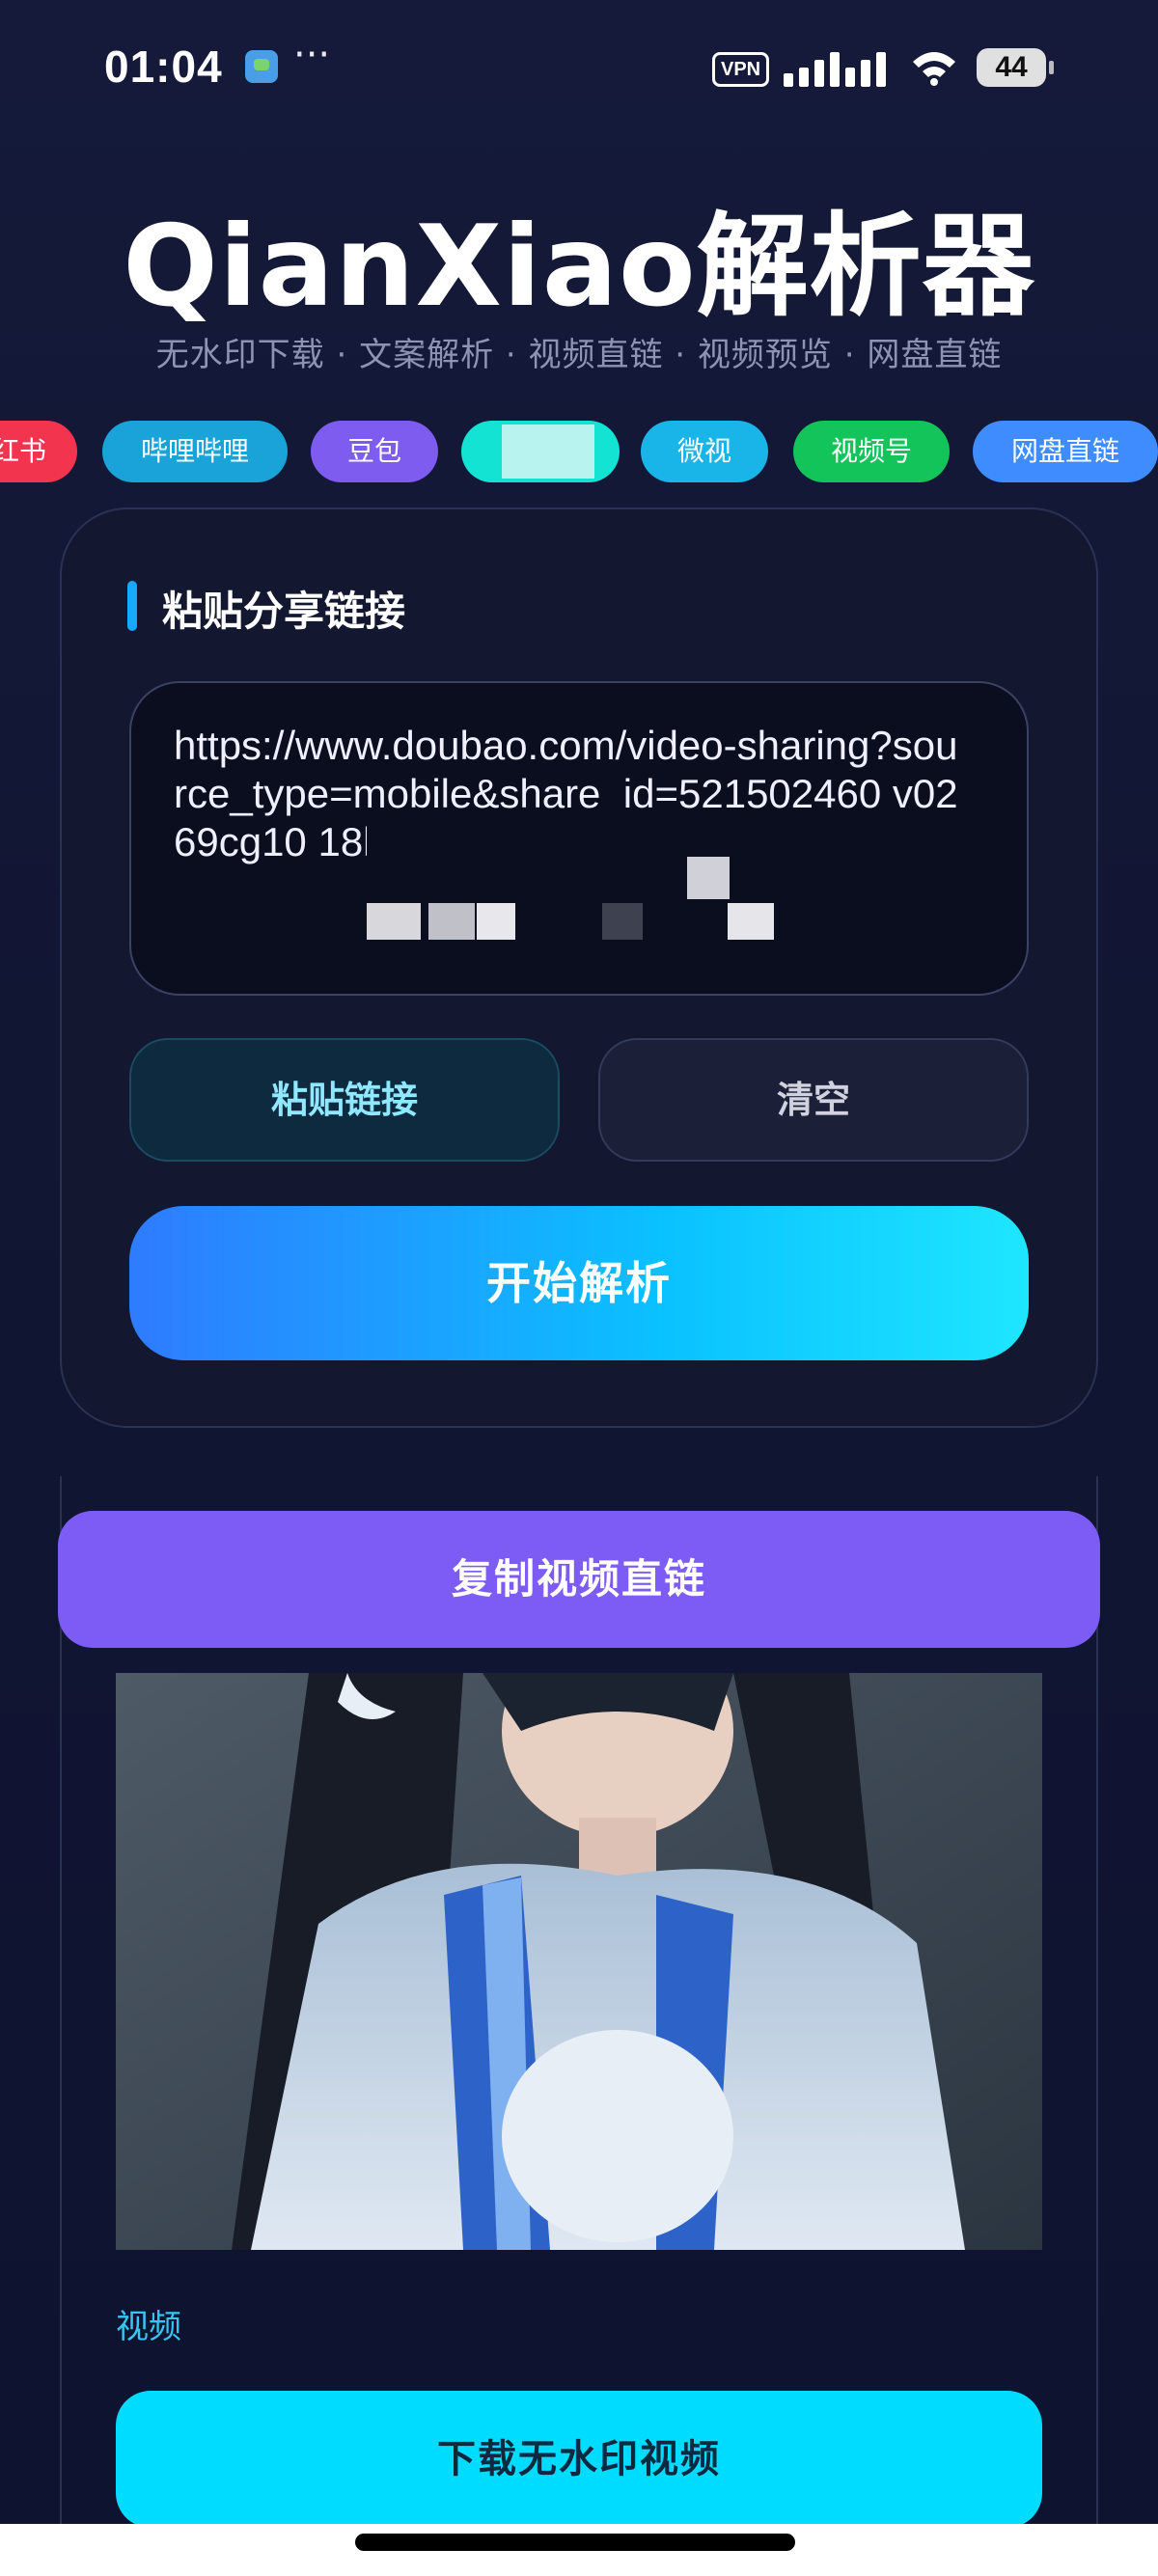 The width and height of the screenshot is (1158, 2576). What do you see at coordinates (579, 2459) in the screenshot?
I see `download-no-watermark-button: 下载无水印视频` at bounding box center [579, 2459].